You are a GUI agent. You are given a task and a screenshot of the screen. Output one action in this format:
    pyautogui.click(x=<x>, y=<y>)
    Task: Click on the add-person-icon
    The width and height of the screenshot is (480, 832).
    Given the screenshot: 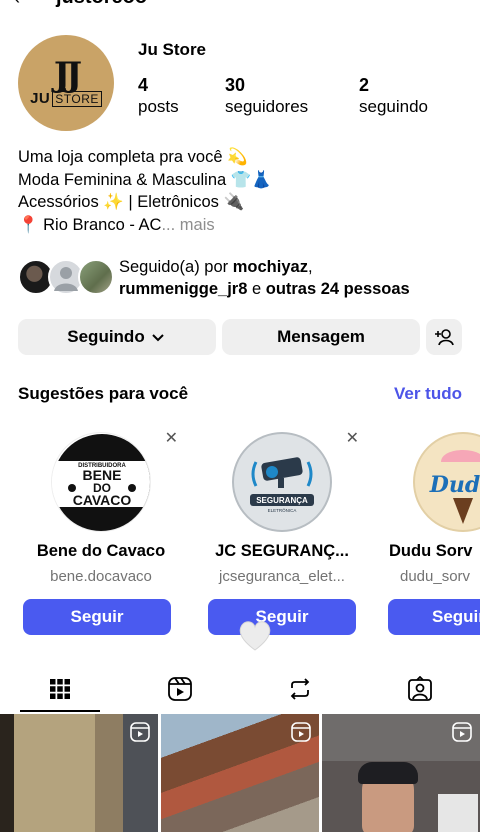 What is the action you would take?
    pyautogui.click(x=444, y=337)
    